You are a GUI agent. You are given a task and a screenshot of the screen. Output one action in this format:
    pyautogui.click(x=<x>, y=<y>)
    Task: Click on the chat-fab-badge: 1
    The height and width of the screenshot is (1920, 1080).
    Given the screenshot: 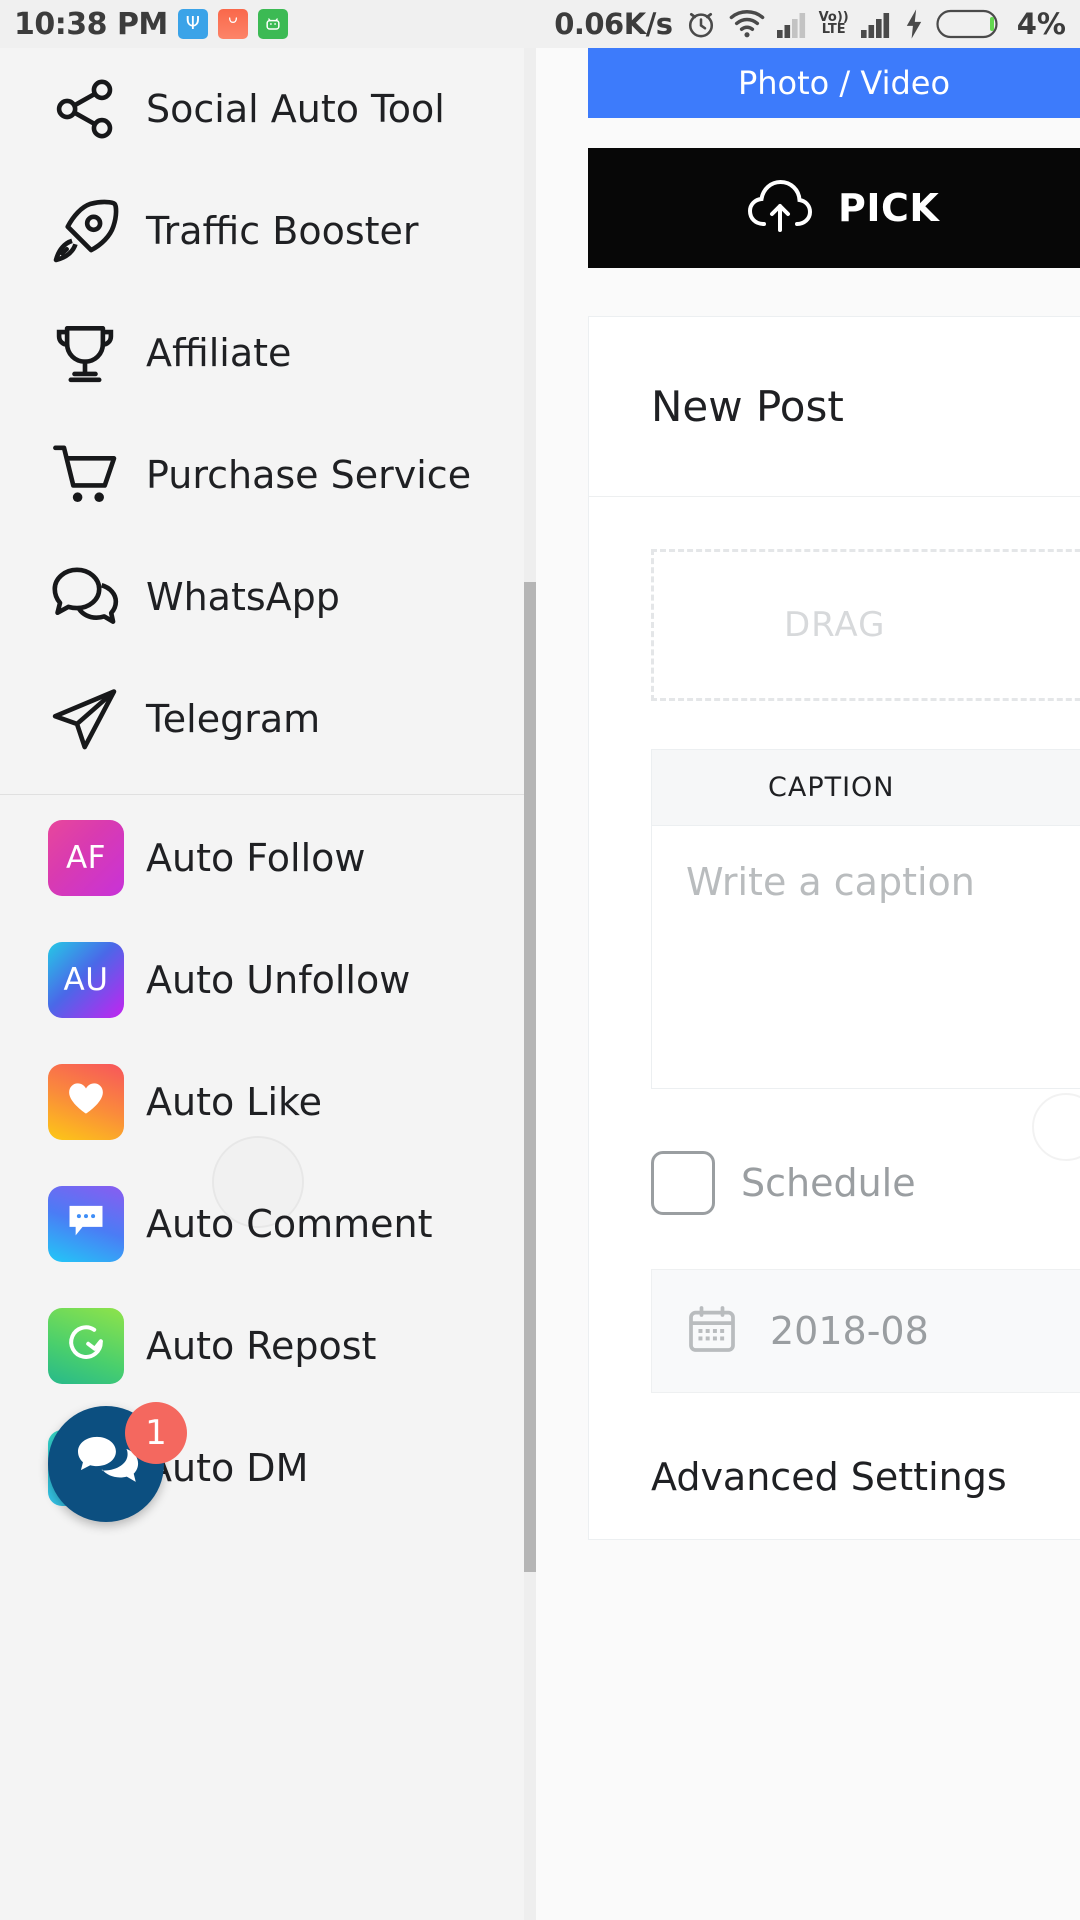 What is the action you would take?
    pyautogui.click(x=156, y=1433)
    